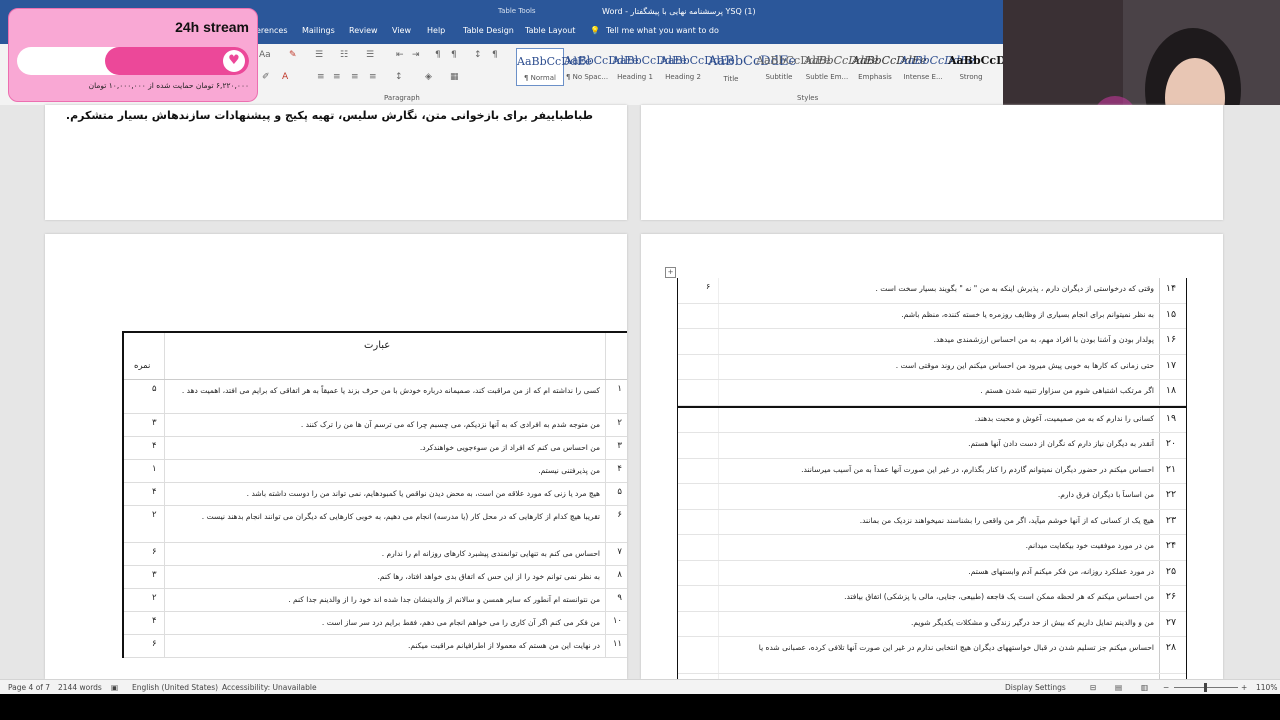  I want to click on page-count: Page 4 of 7, so click(29, 687).